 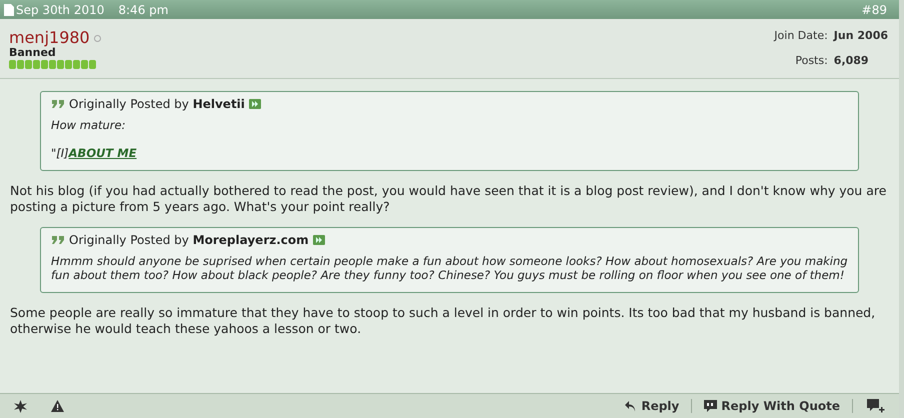 What do you see at coordinates (189, 240) in the screenshot?
I see `quote-attribution: Originally Posted by Moreplayerz.com` at bounding box center [189, 240].